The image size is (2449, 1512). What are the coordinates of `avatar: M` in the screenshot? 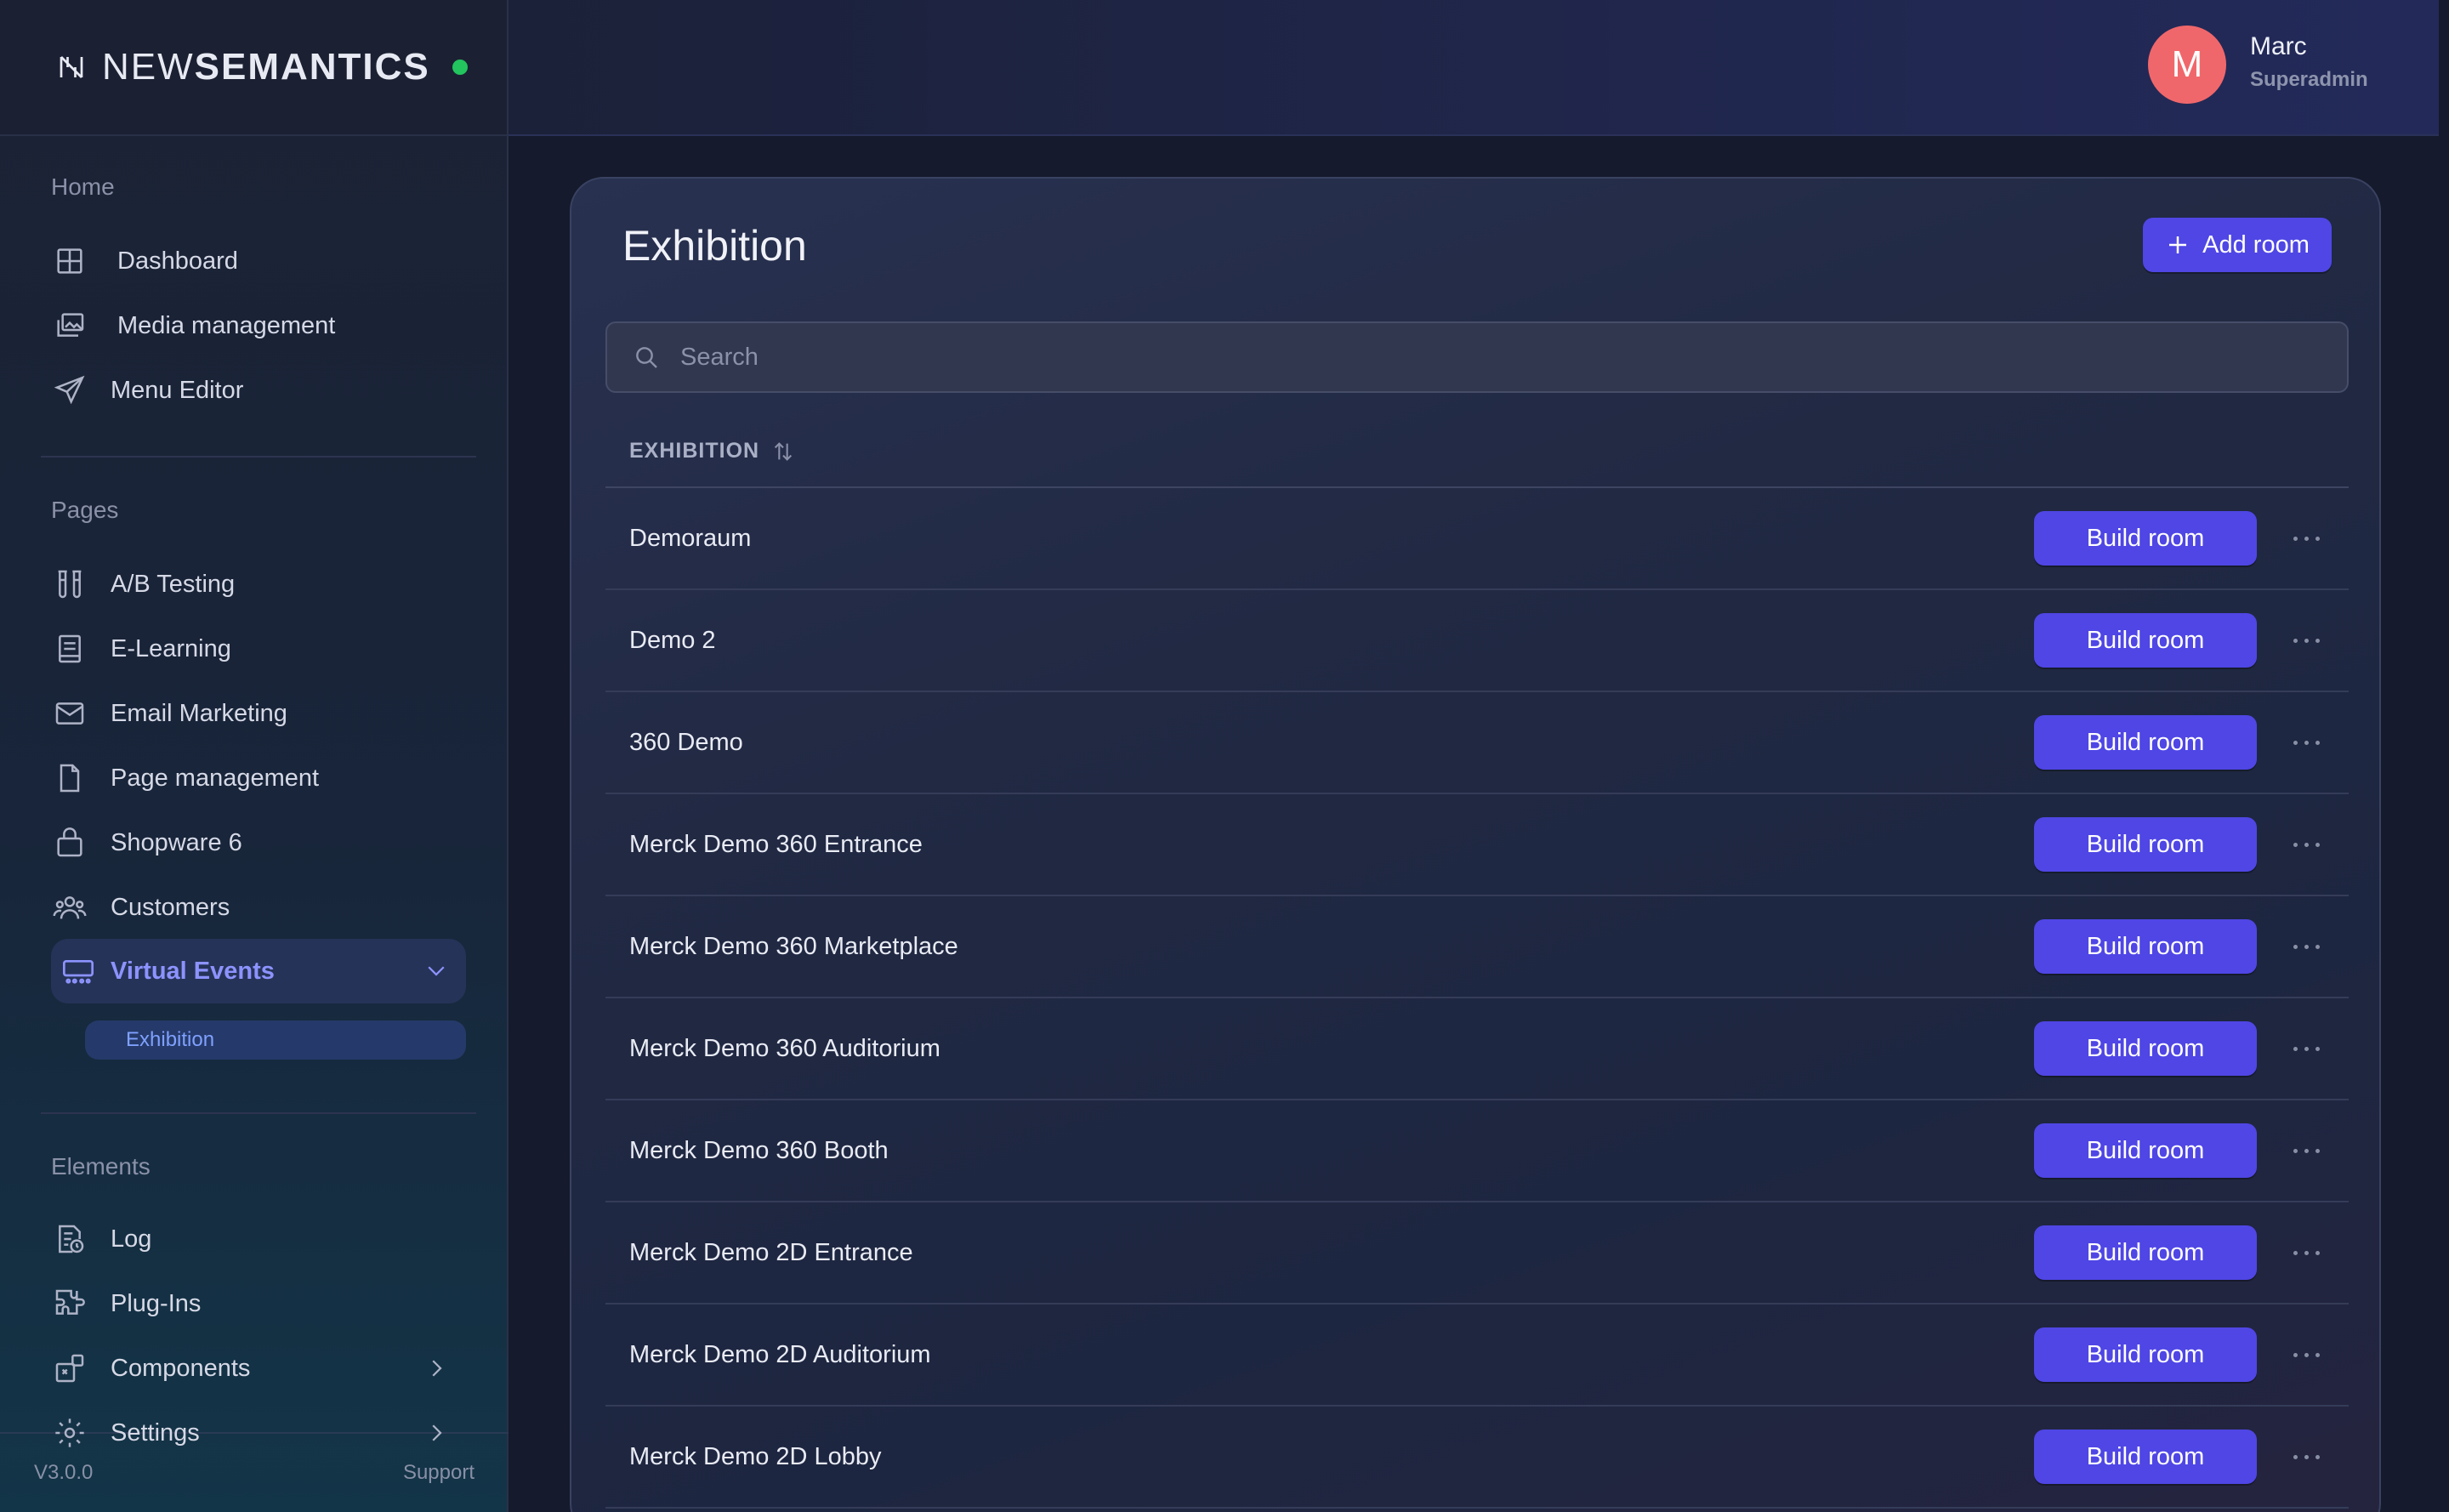 It's located at (2187, 65).